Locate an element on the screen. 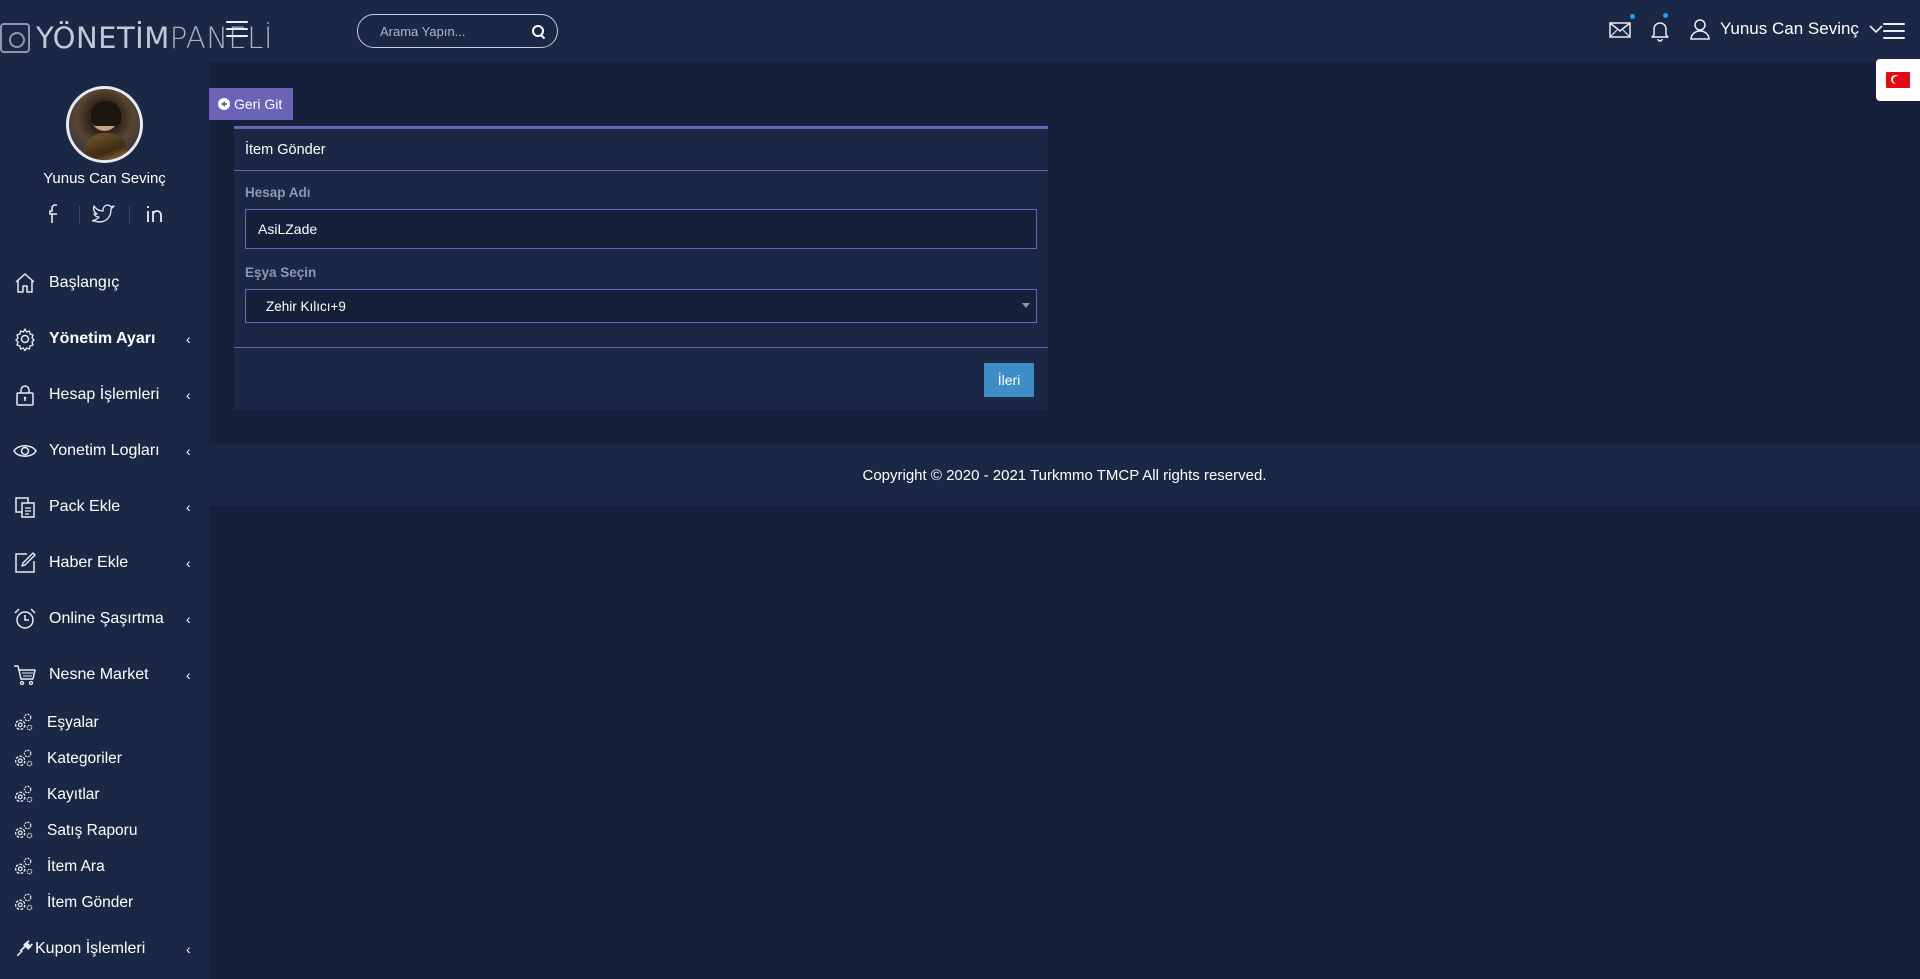  account-name-value: AsiLZade is located at coordinates (288, 229).